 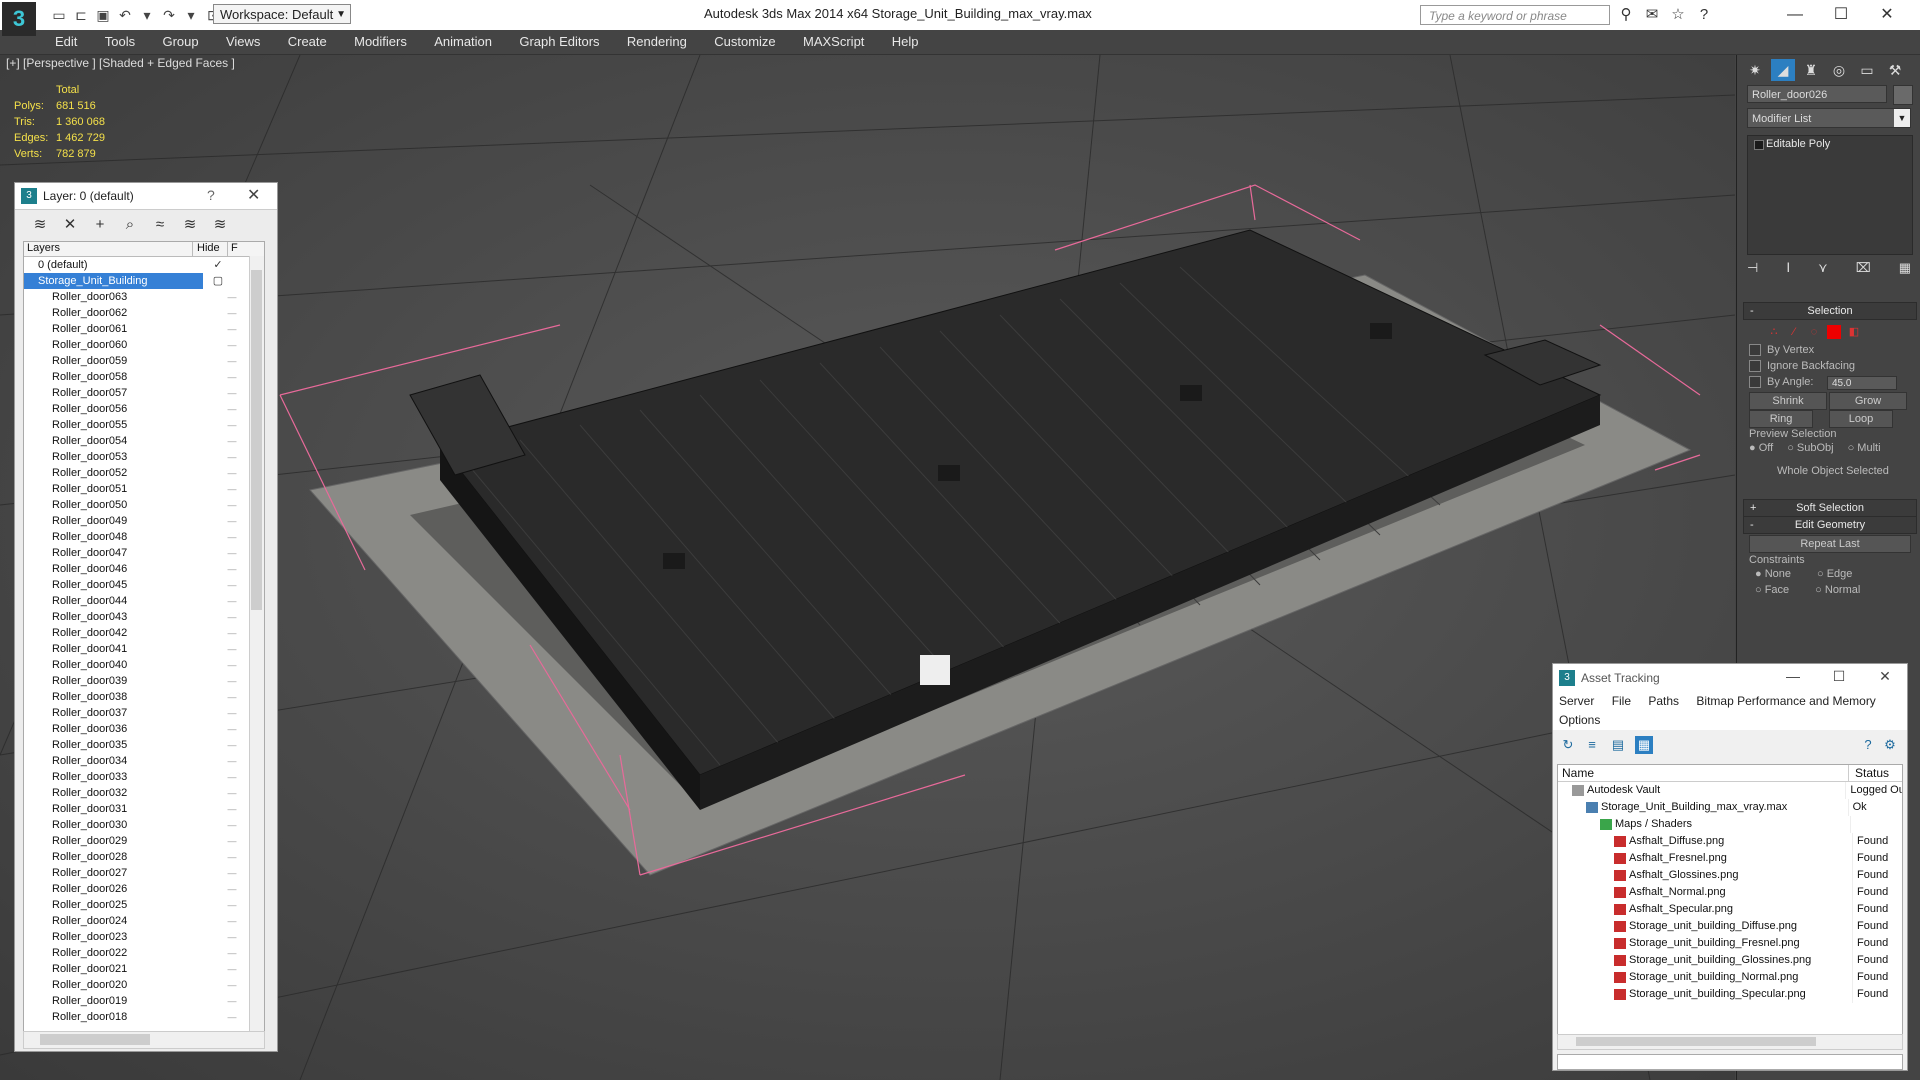 I want to click on asset-row: Storage_unit_building_Fresnel.png Found, so click(x=1730, y=943).